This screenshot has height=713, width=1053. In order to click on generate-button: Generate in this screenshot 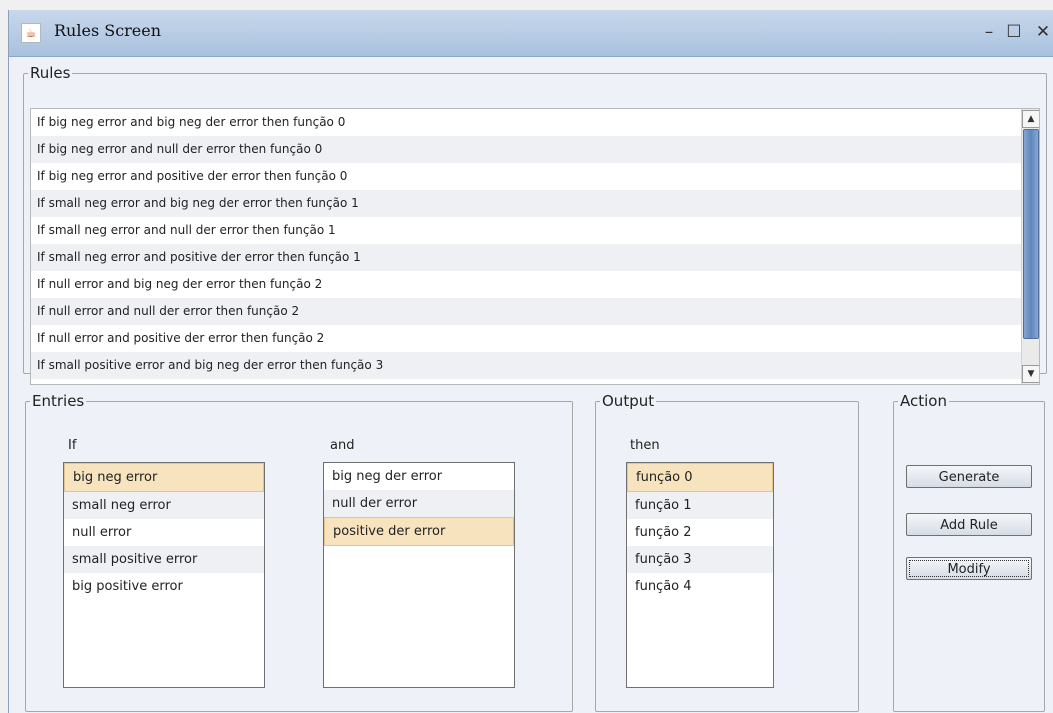, I will do `click(969, 476)`.